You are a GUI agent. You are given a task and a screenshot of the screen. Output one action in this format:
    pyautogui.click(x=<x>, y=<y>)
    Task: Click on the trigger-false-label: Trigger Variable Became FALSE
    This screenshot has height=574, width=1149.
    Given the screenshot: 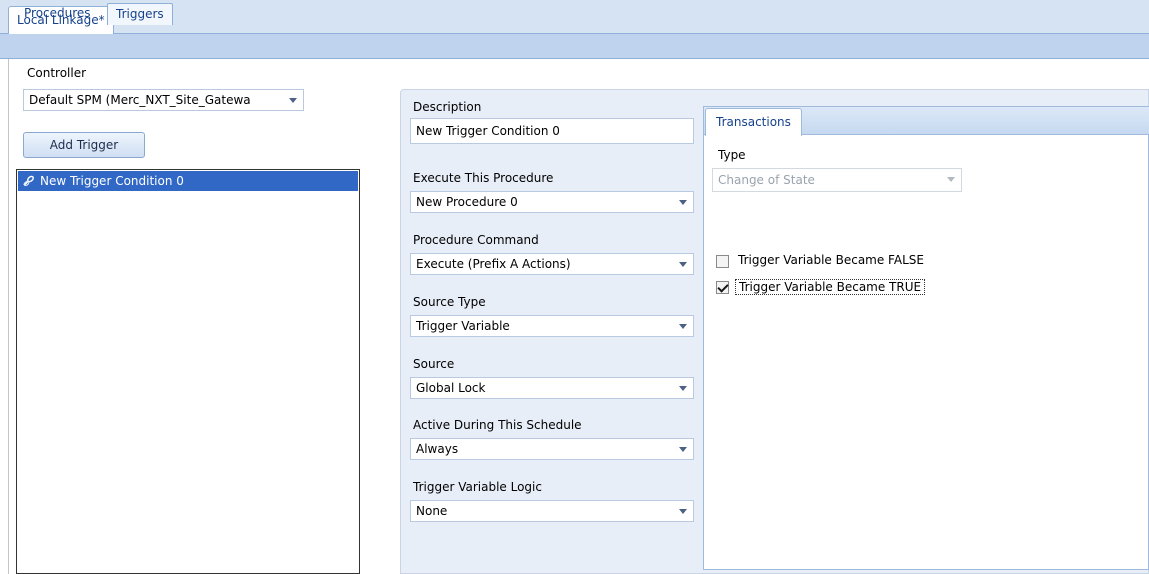 What is the action you would take?
    pyautogui.click(x=831, y=260)
    